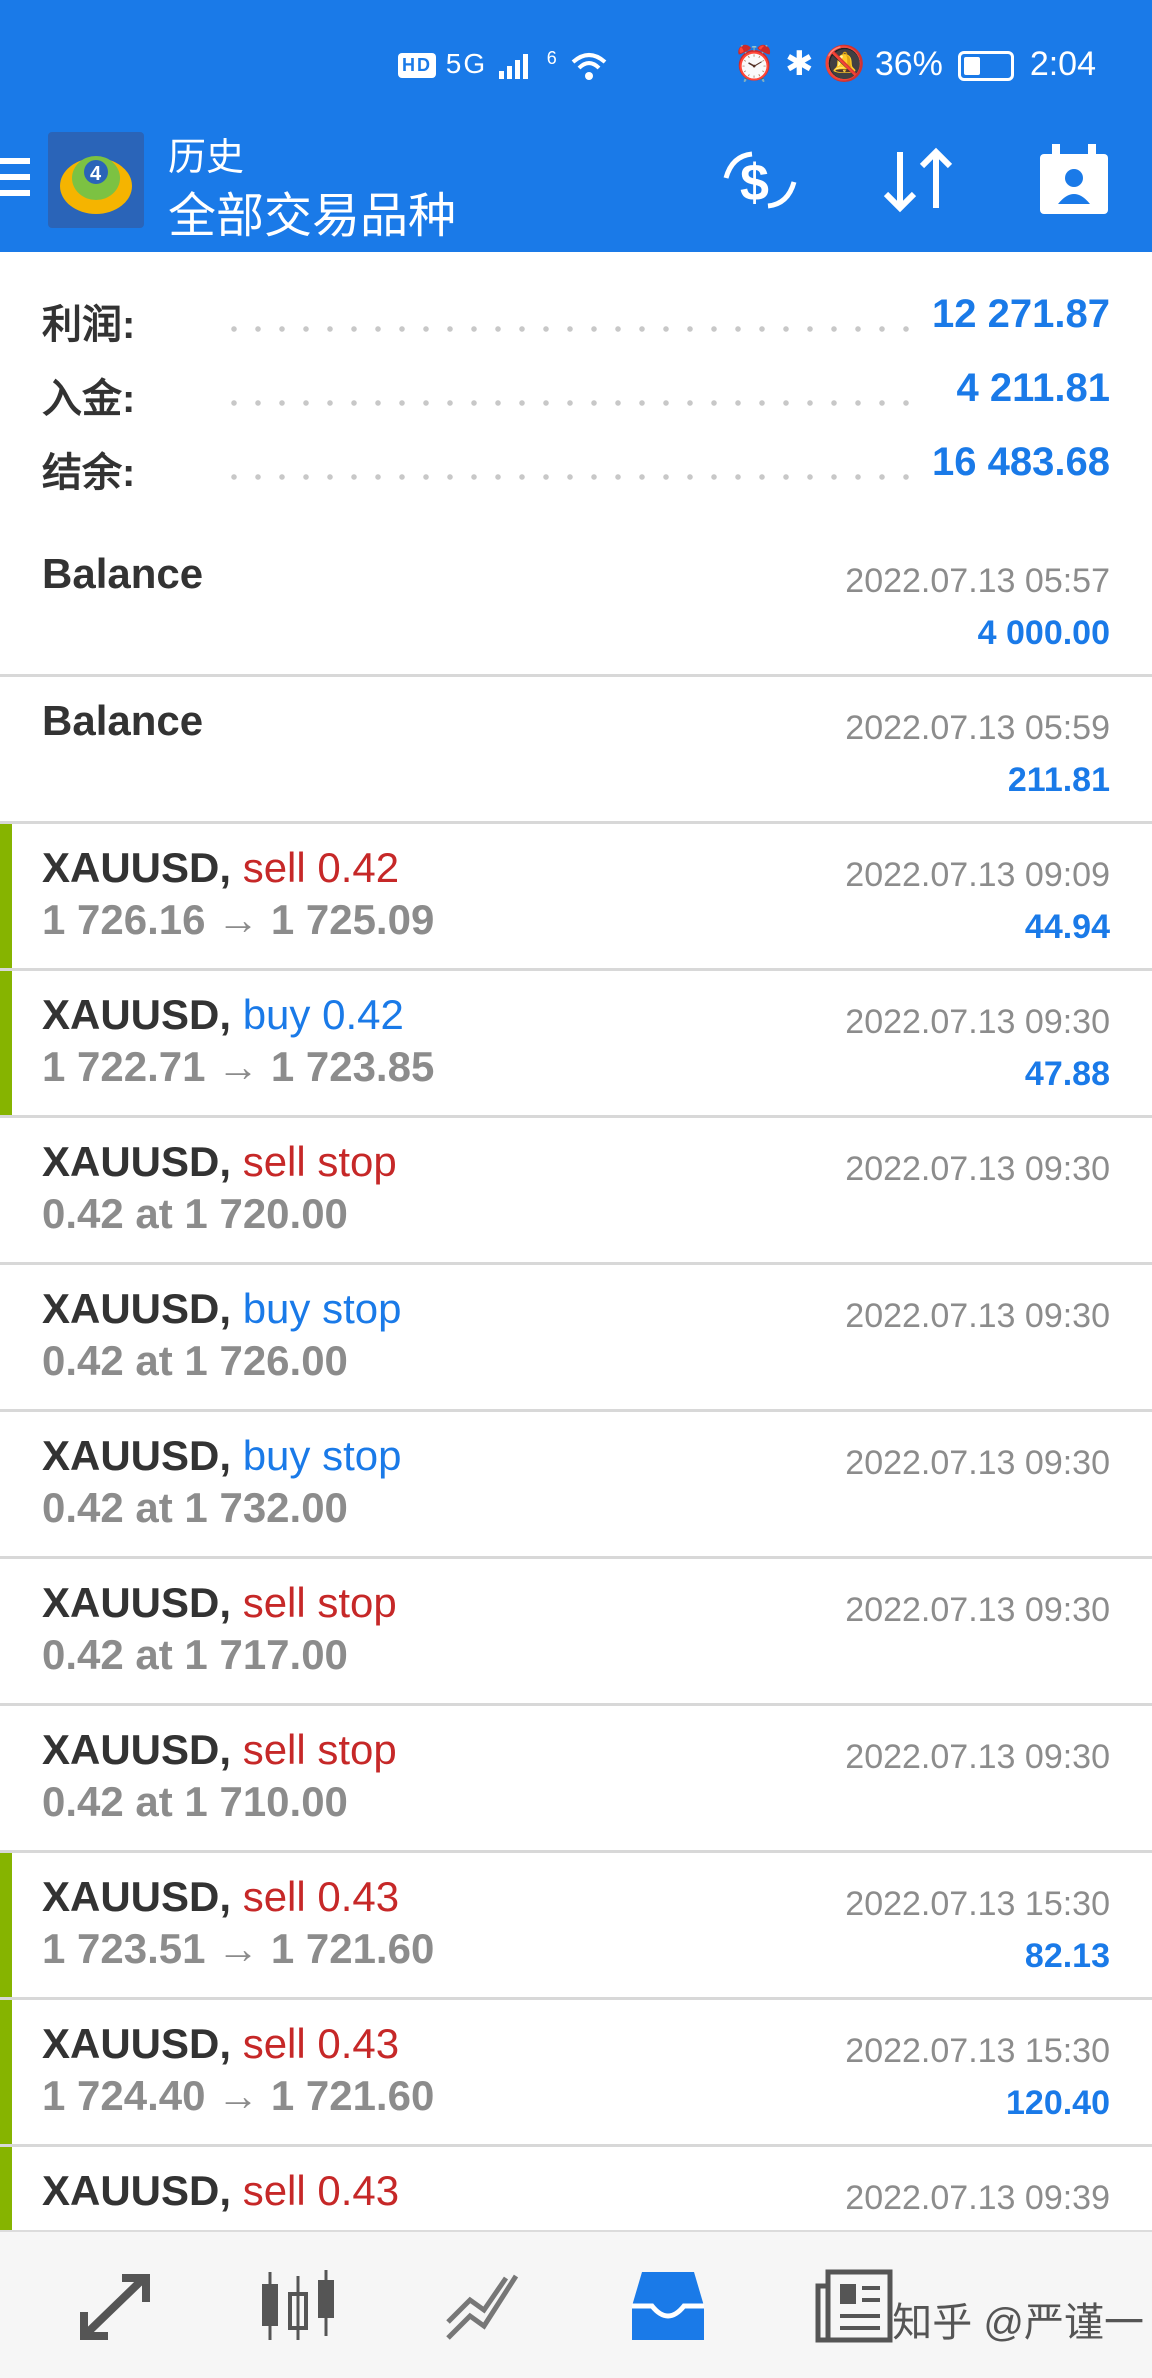  I want to click on row-time: 2022.07.13 09:09, so click(977, 875).